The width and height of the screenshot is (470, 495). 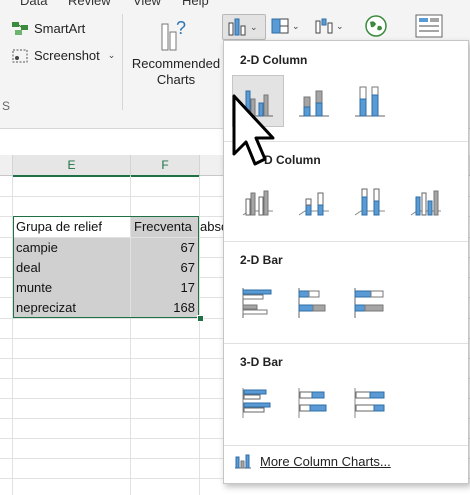 I want to click on clustered-bar-option, so click(x=258, y=303).